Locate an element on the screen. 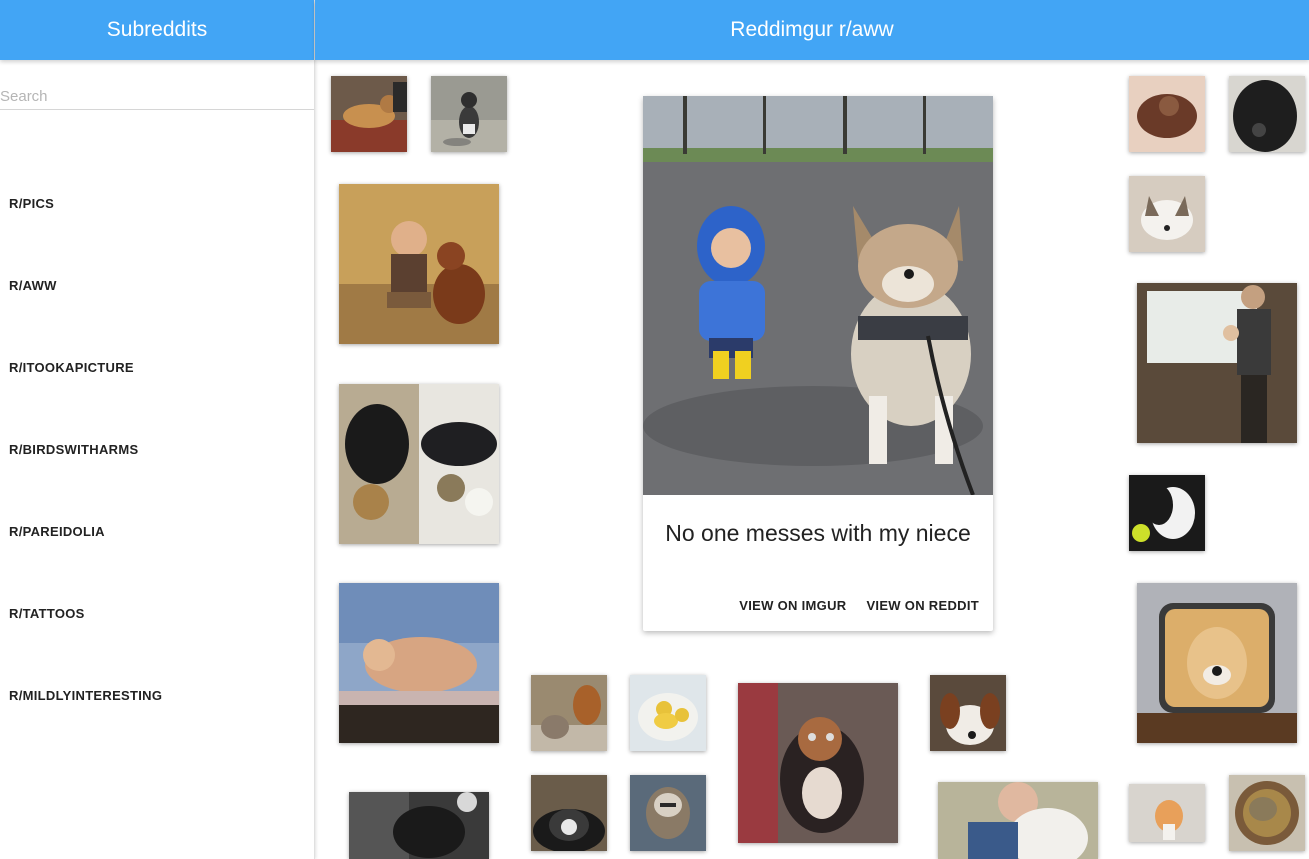  sidebar-item-pics: R/PICS is located at coordinates (157, 203).